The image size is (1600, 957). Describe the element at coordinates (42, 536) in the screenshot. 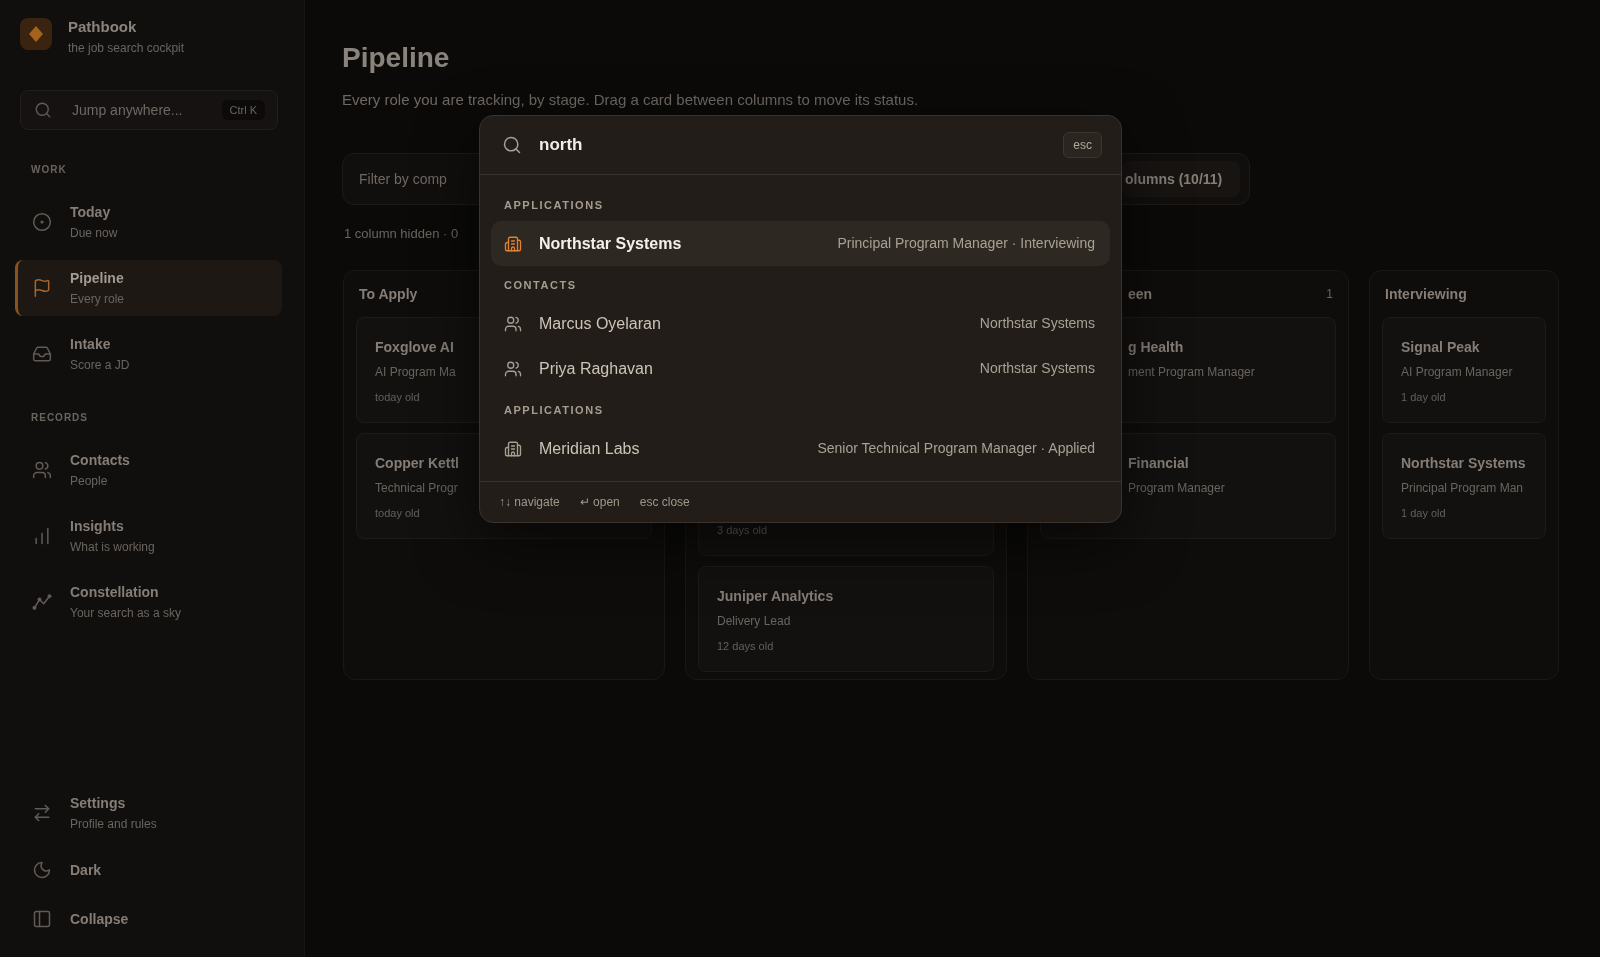

I see `bar-chart-icon` at that location.